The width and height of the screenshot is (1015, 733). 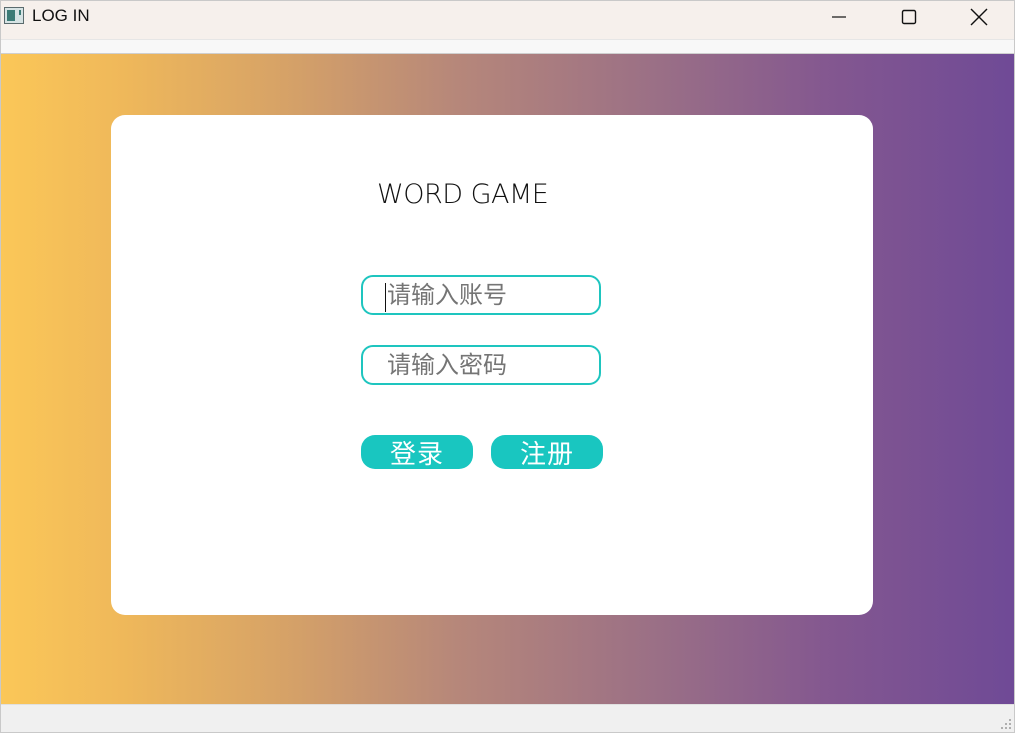 What do you see at coordinates (14, 15) in the screenshot?
I see `app-icon` at bounding box center [14, 15].